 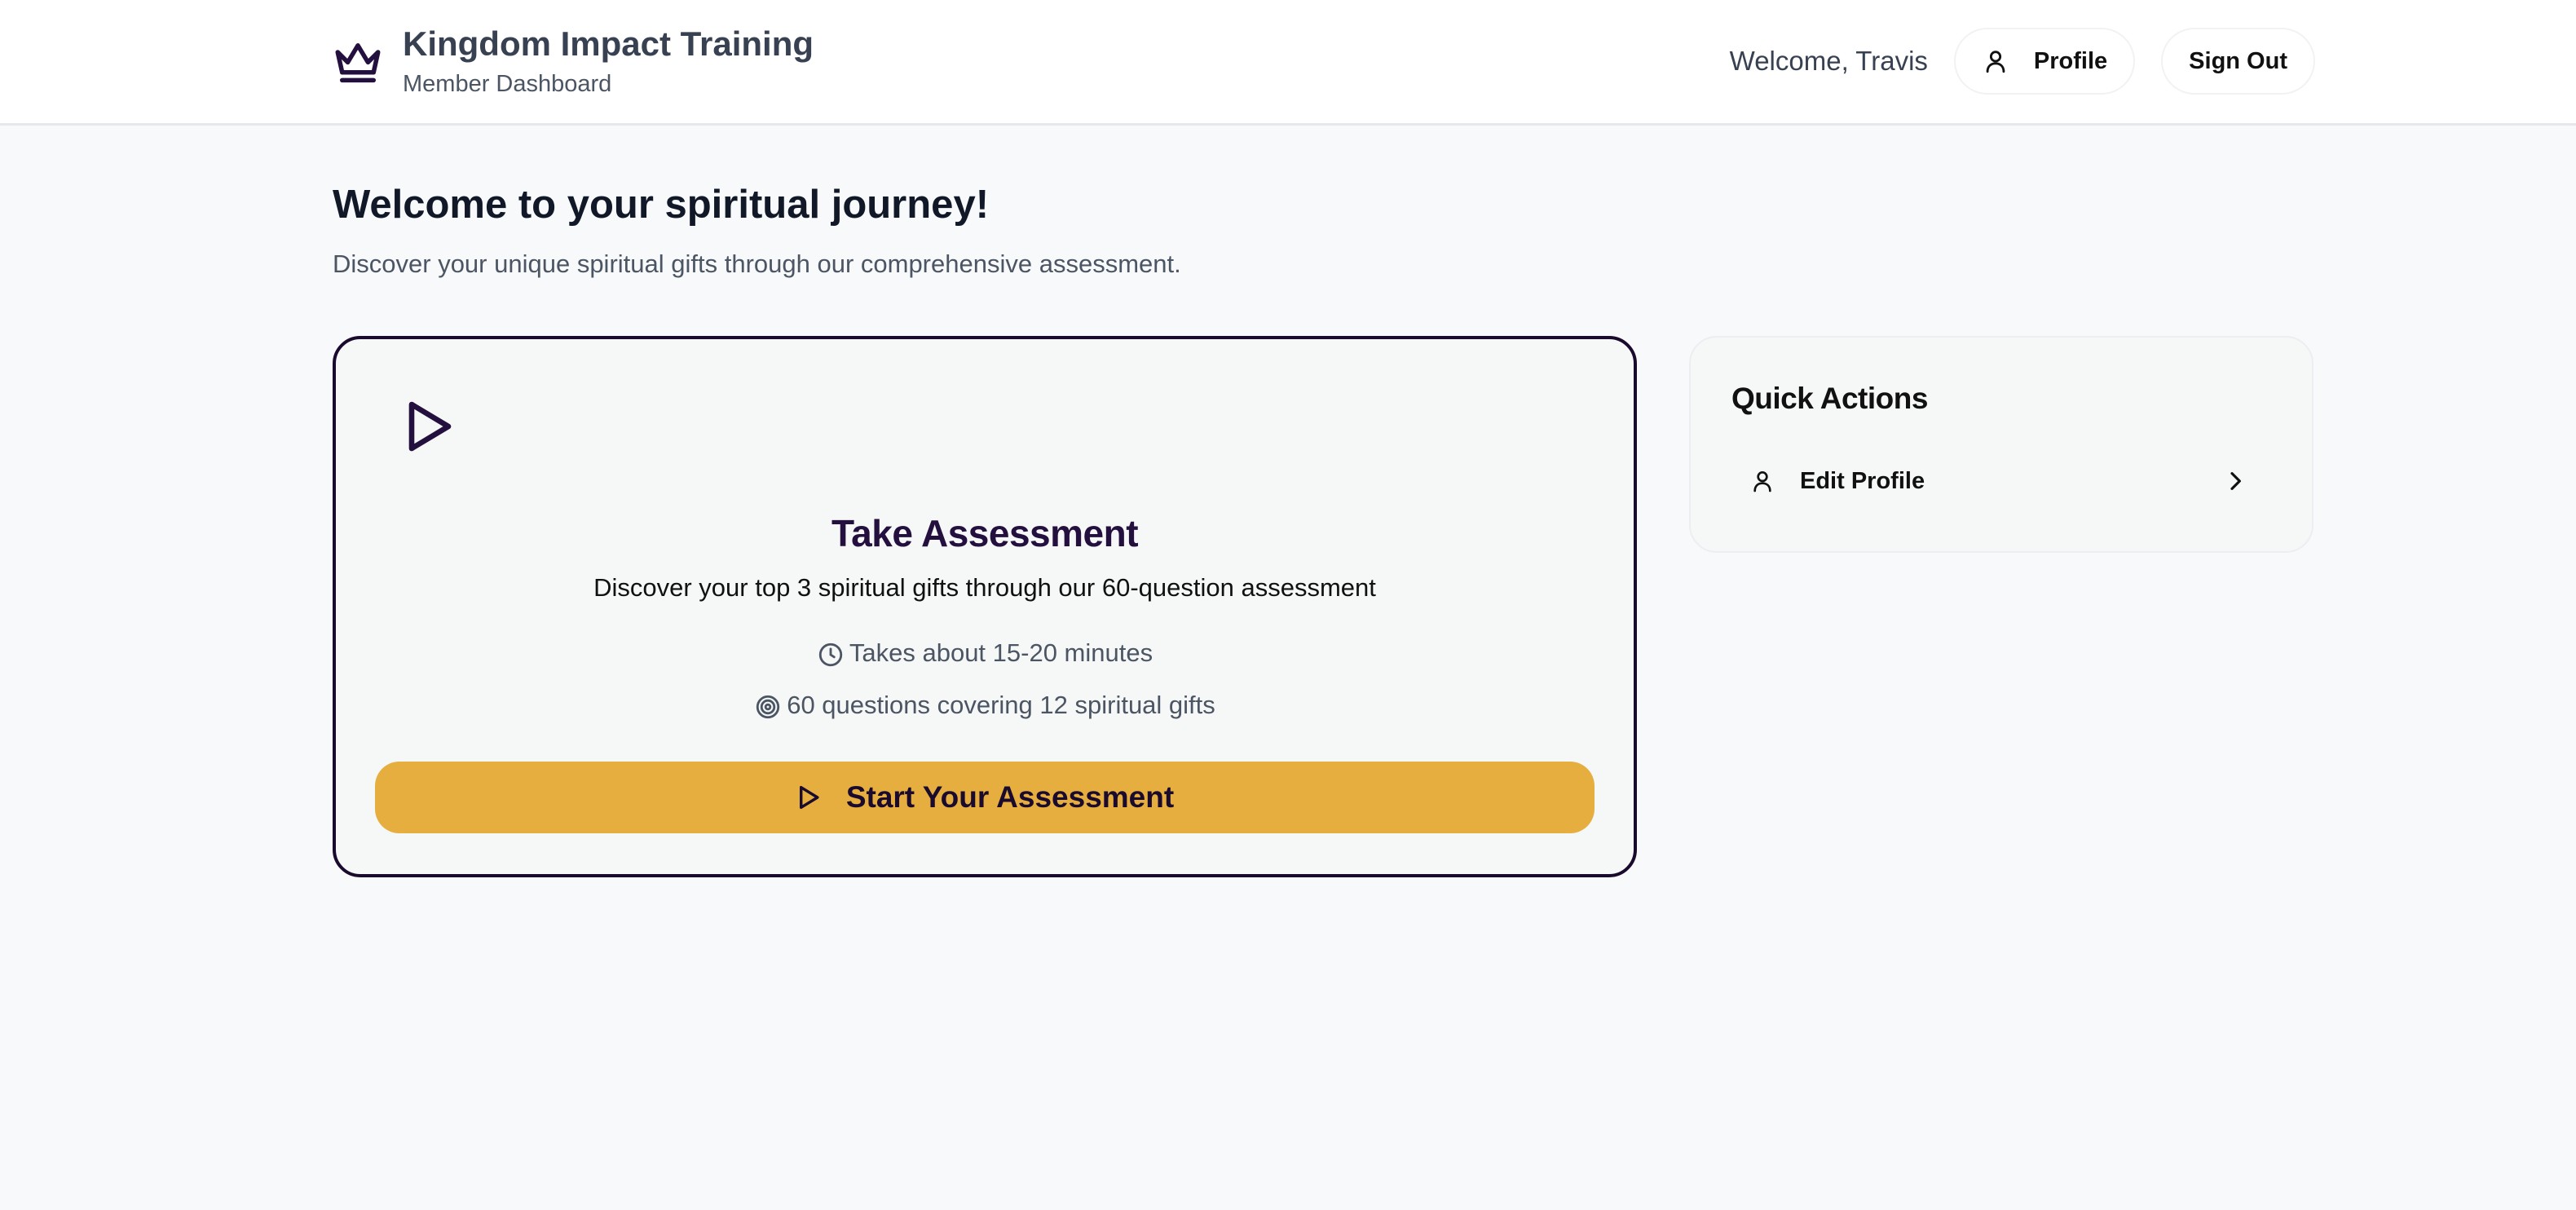 I want to click on sign-out-button: Sign Out, so click(x=2238, y=61).